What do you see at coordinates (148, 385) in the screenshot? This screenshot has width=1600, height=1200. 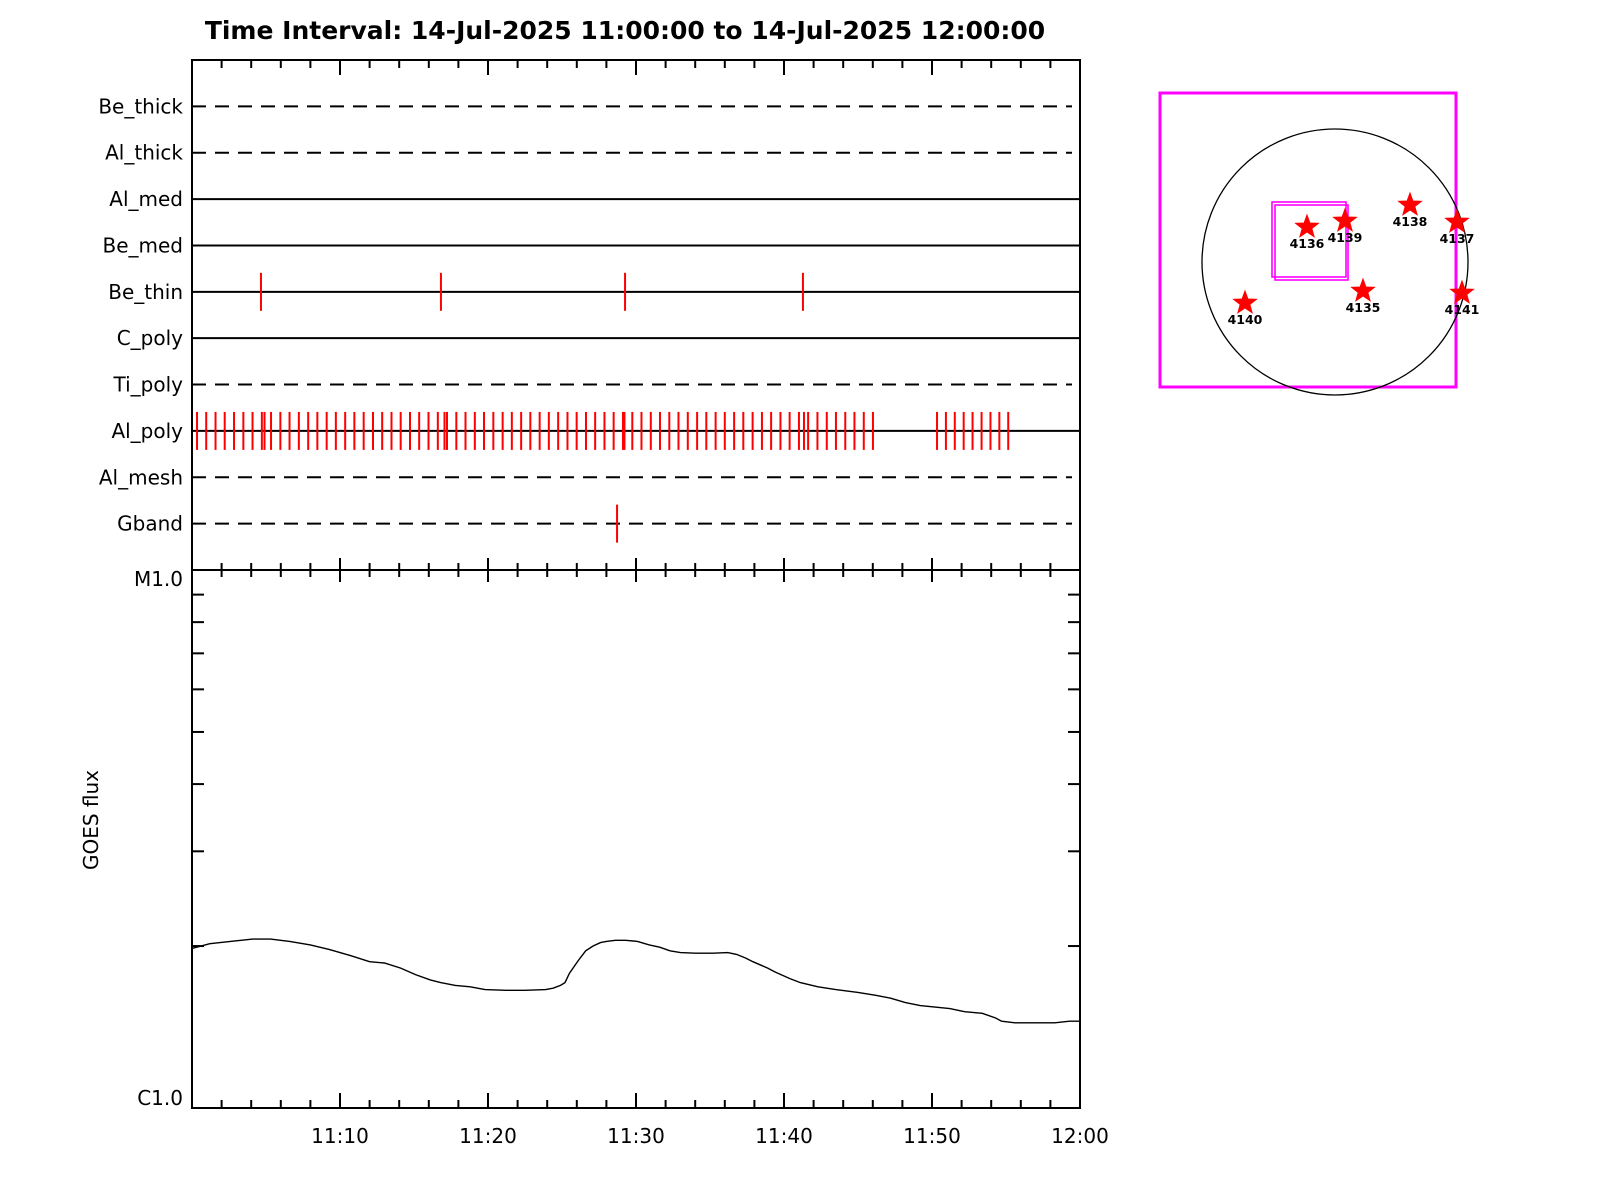 I see `filter-label: Ti_poly` at bounding box center [148, 385].